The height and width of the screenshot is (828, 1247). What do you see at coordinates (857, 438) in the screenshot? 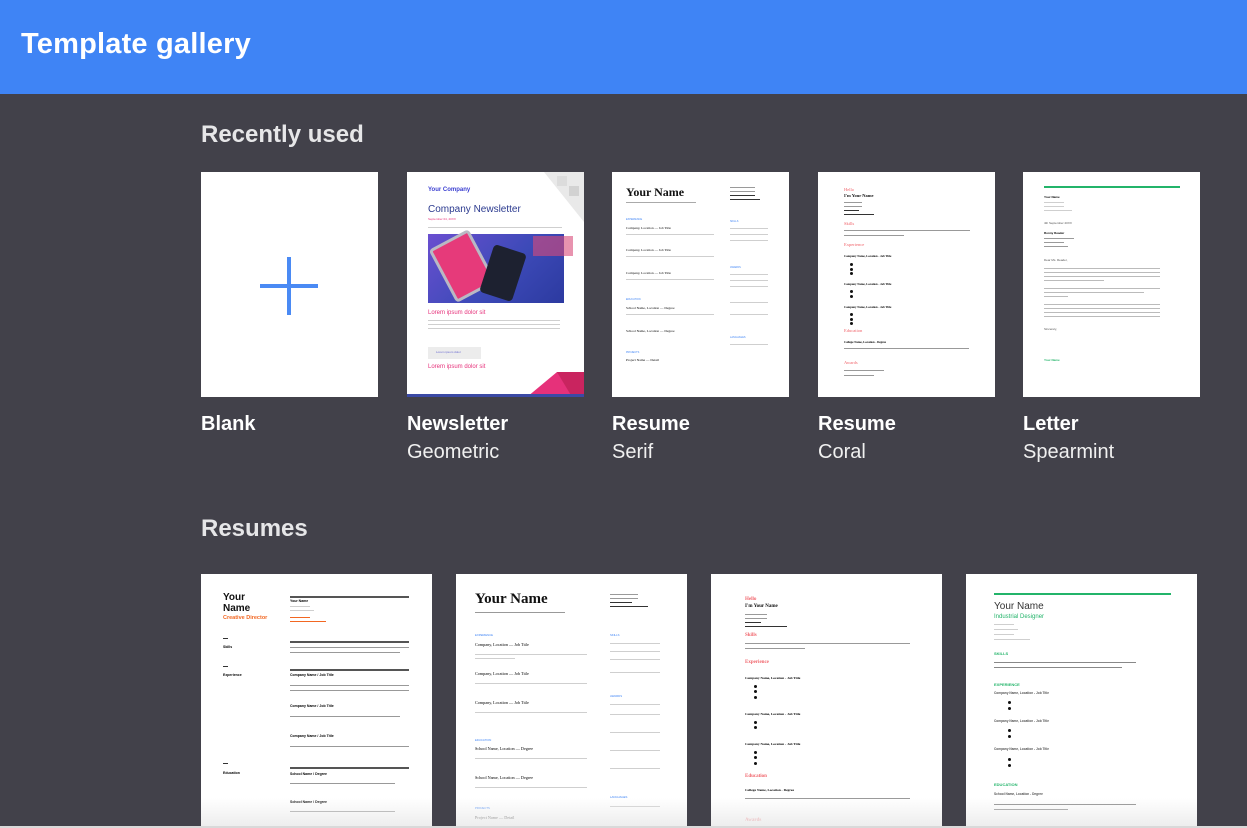
I see `template-label-resume-coral: Resume Coral` at bounding box center [857, 438].